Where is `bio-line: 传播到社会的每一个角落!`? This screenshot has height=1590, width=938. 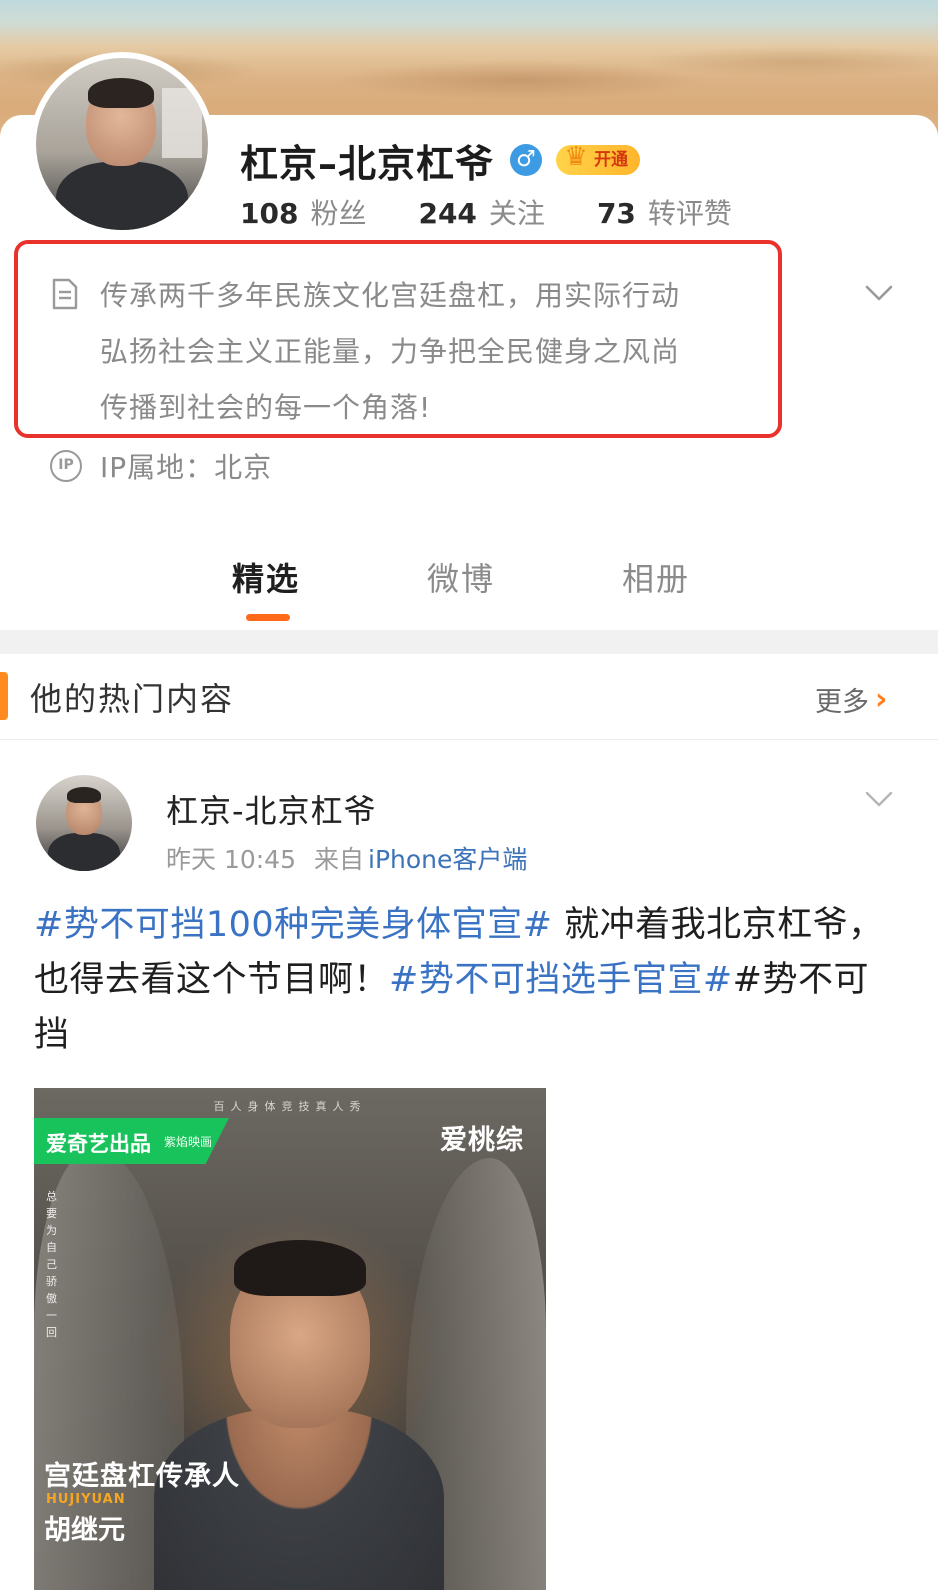 bio-line: 传播到社会的每一个角落! is located at coordinates (266, 407).